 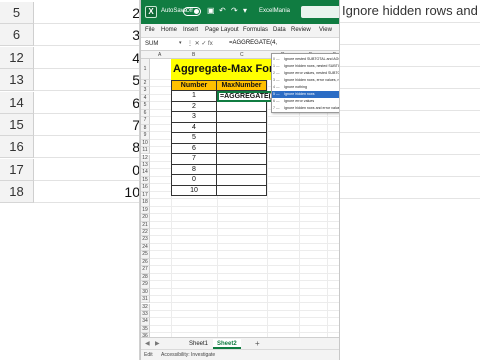 What do you see at coordinates (194, 180) in the screenshot?
I see `number-cell: 0` at bounding box center [194, 180].